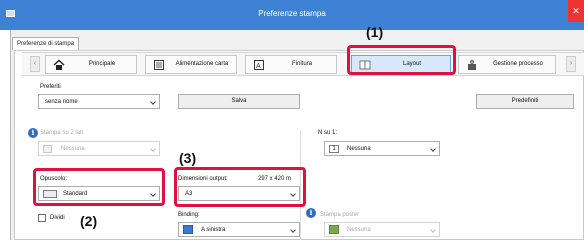 The image size is (584, 240). I want to click on n-up-select: 1 Nessuna, so click(382, 148).